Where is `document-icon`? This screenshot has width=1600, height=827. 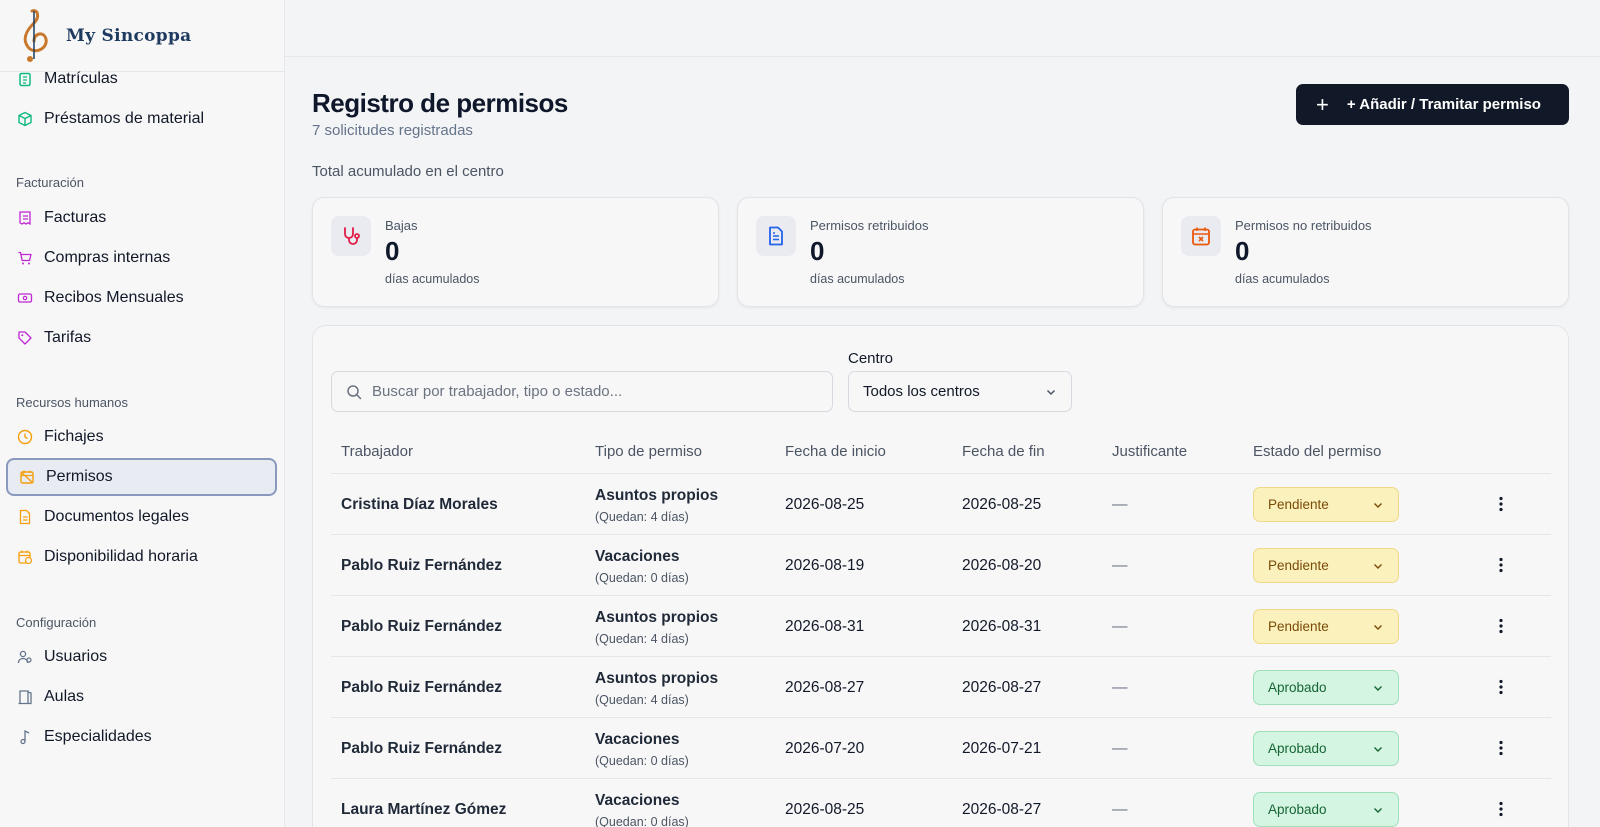
document-icon is located at coordinates (25, 517).